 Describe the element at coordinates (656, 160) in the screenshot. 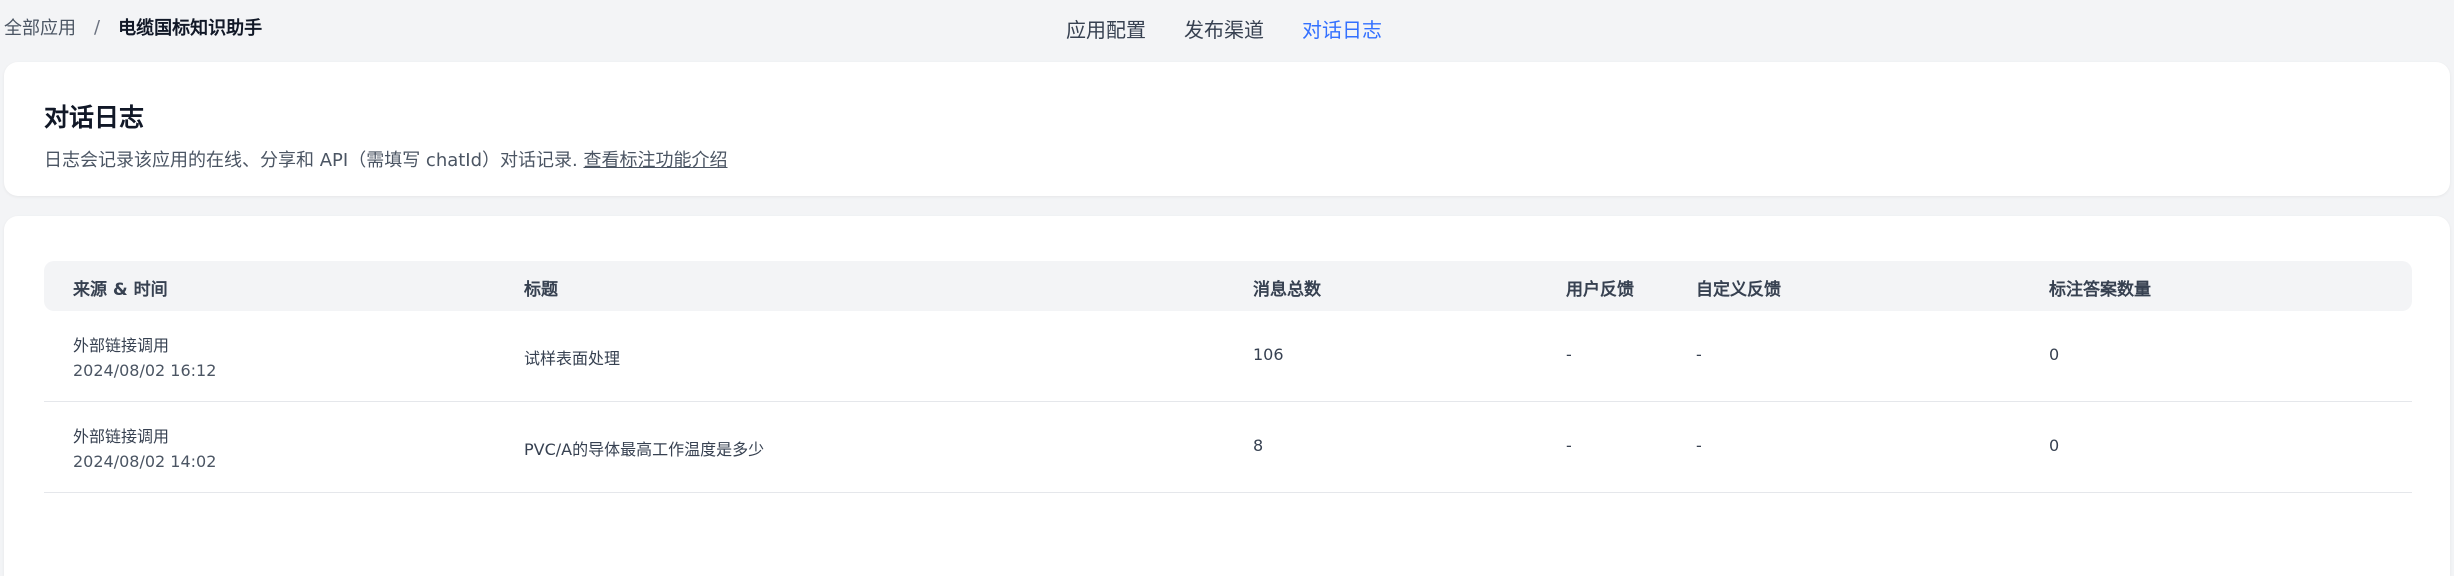

I see `annotation-docs-link: 查看标注功能介绍` at that location.